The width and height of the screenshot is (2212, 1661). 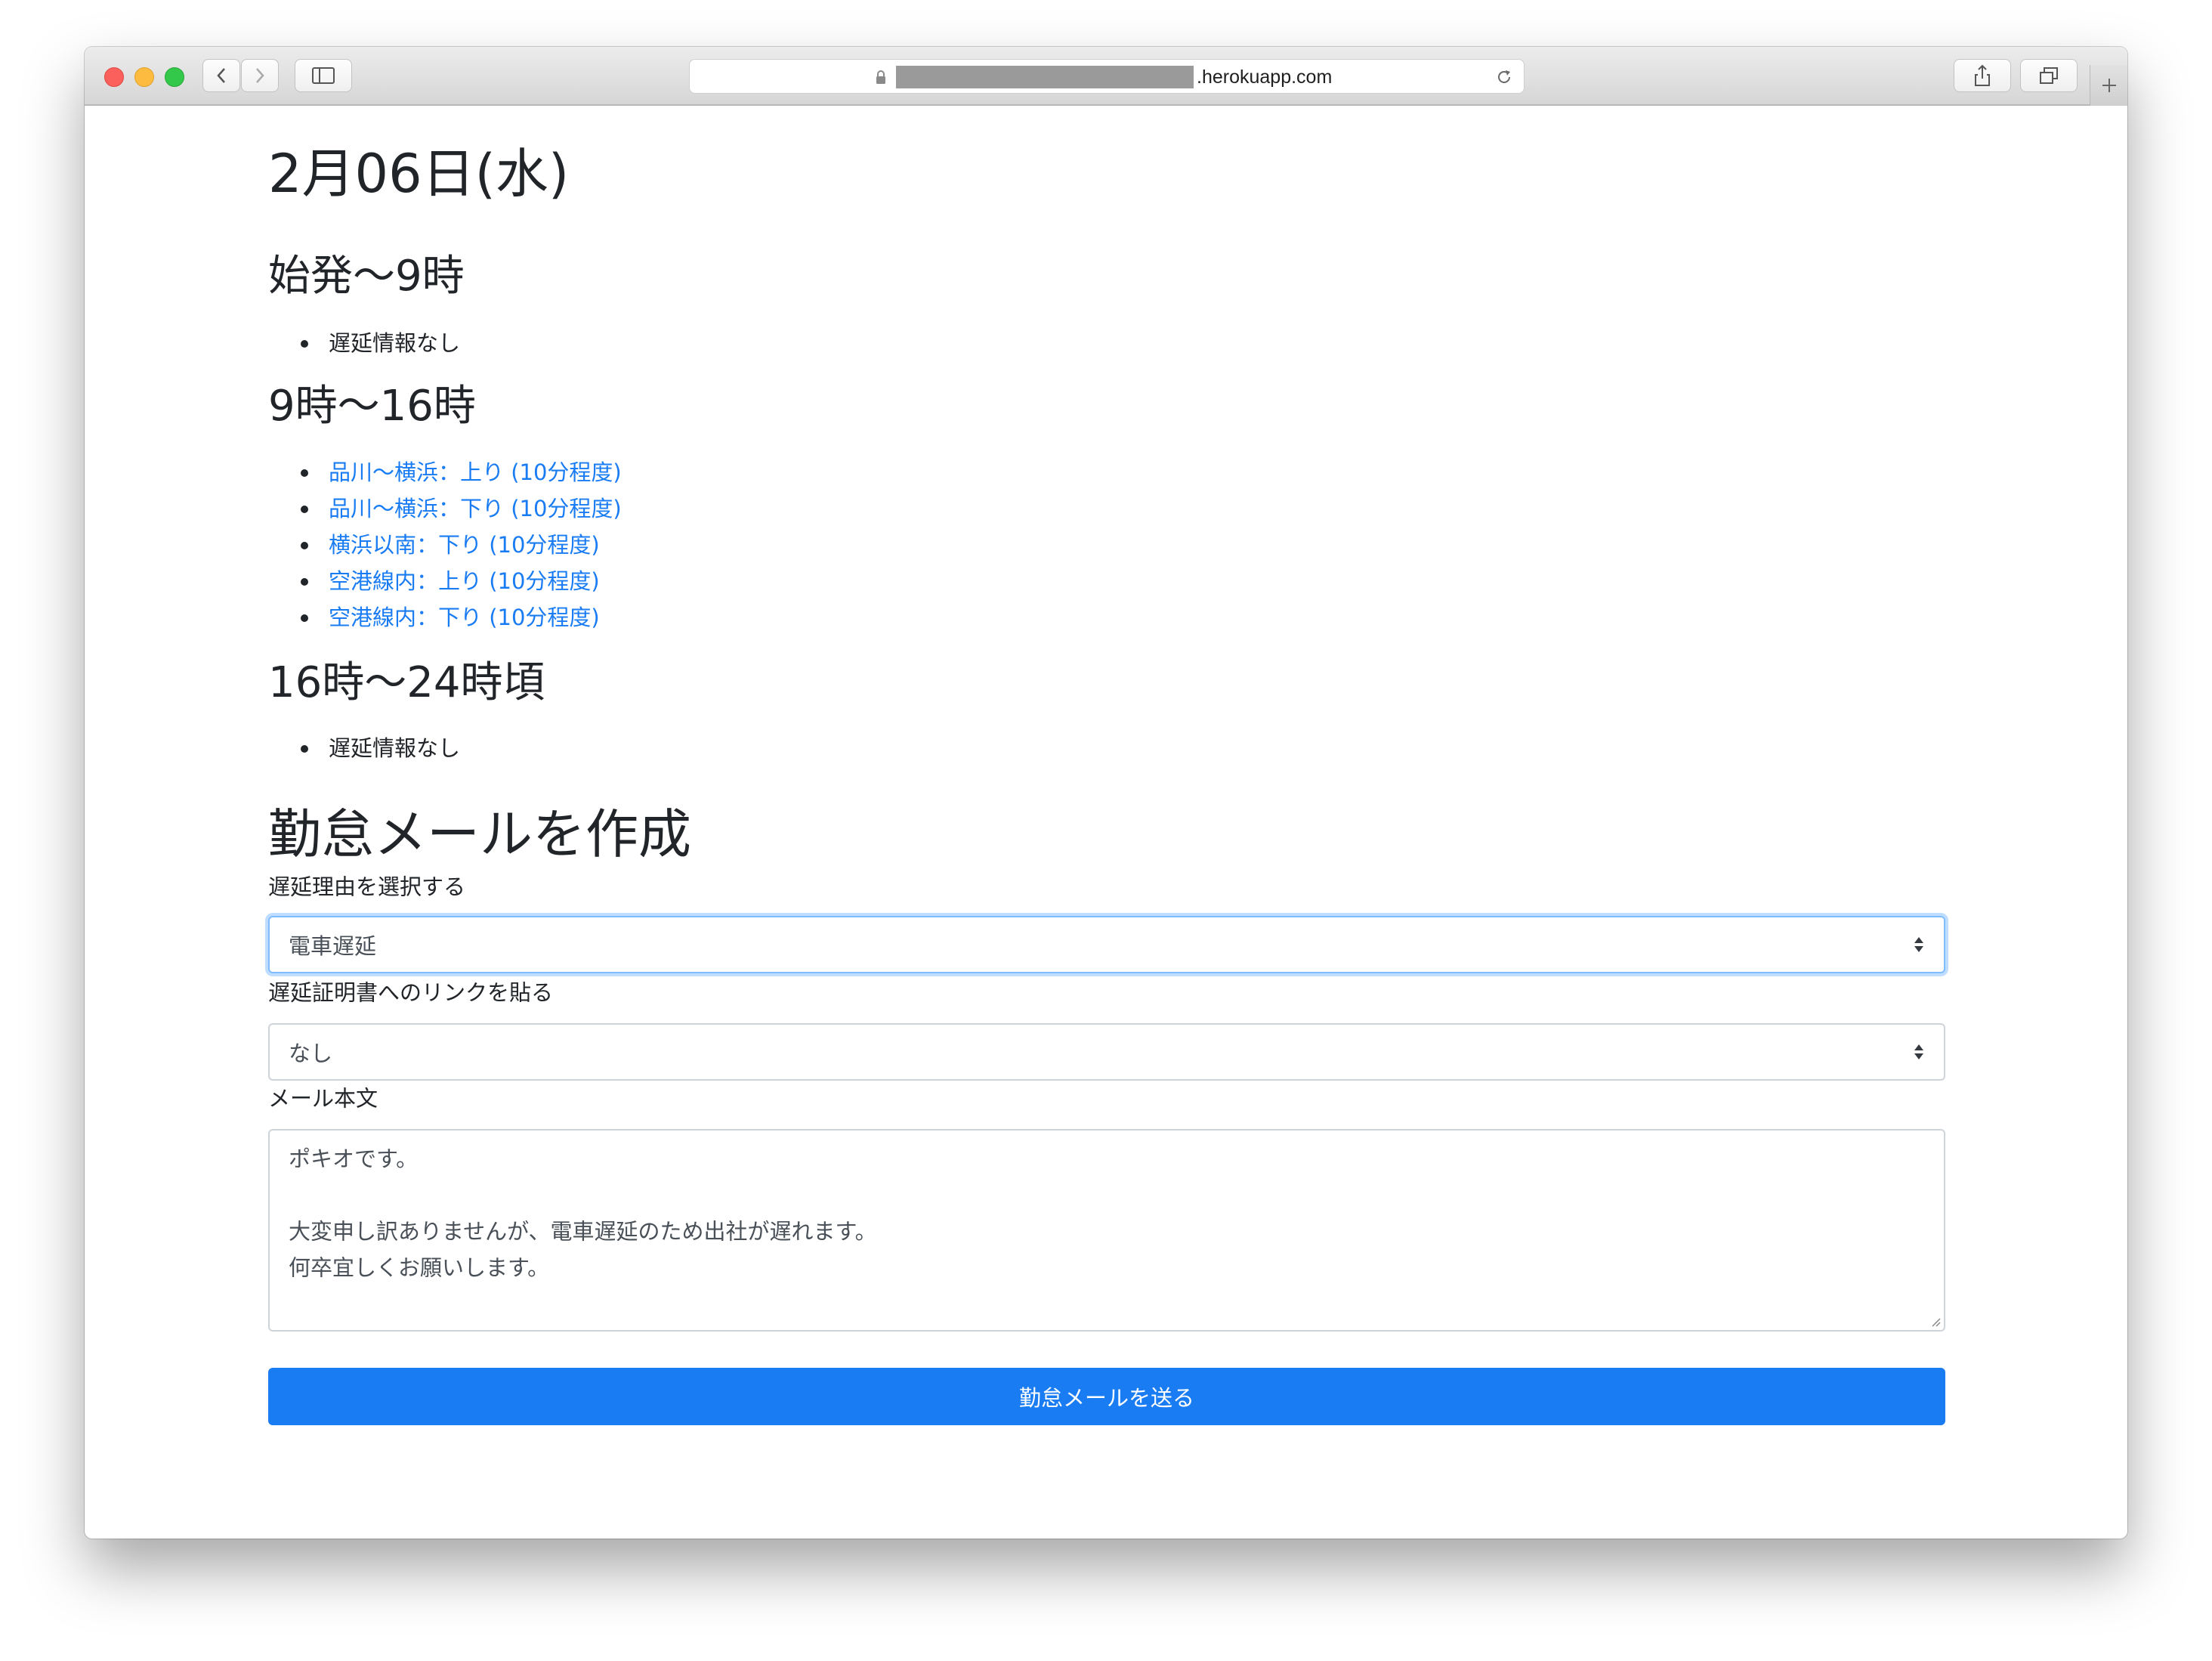 What do you see at coordinates (1107, 1396) in the screenshot?
I see `send-mail-button: 勤怠メールを送る` at bounding box center [1107, 1396].